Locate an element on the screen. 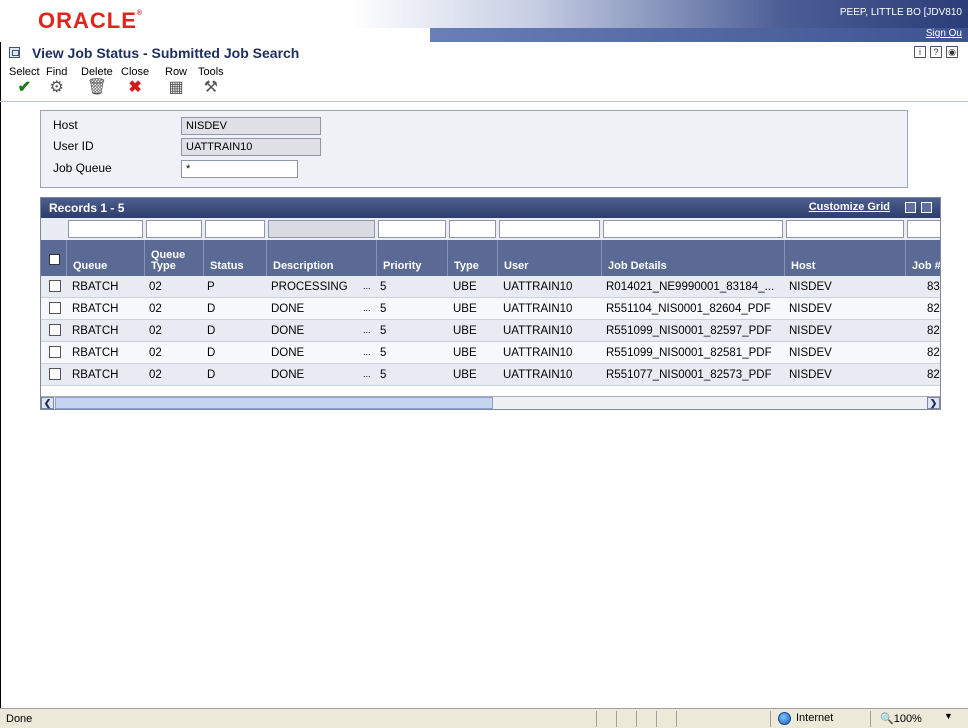 Image resolution: width=968 pixels, height=728 pixels. row-menu-button: Row ▦ is located at coordinates (176, 81).